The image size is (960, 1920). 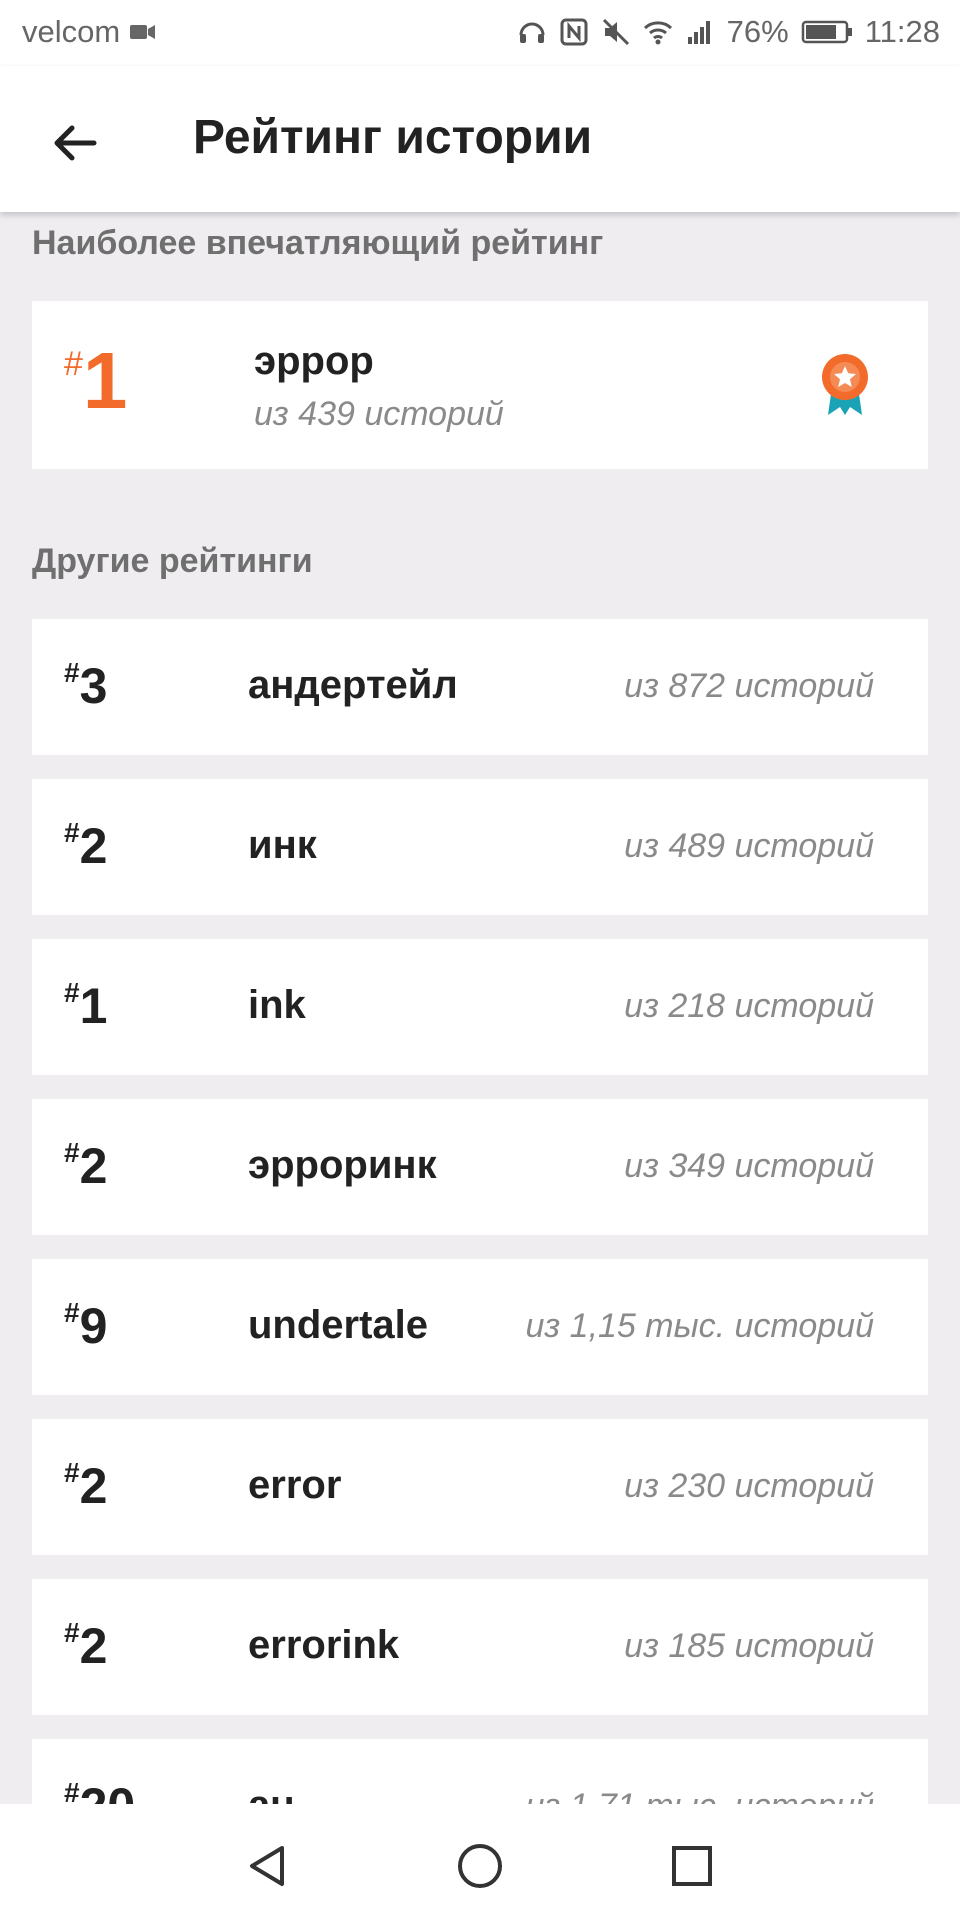 I want to click on ranking-row: #1 ink из 218 историй, so click(x=480, y=1007).